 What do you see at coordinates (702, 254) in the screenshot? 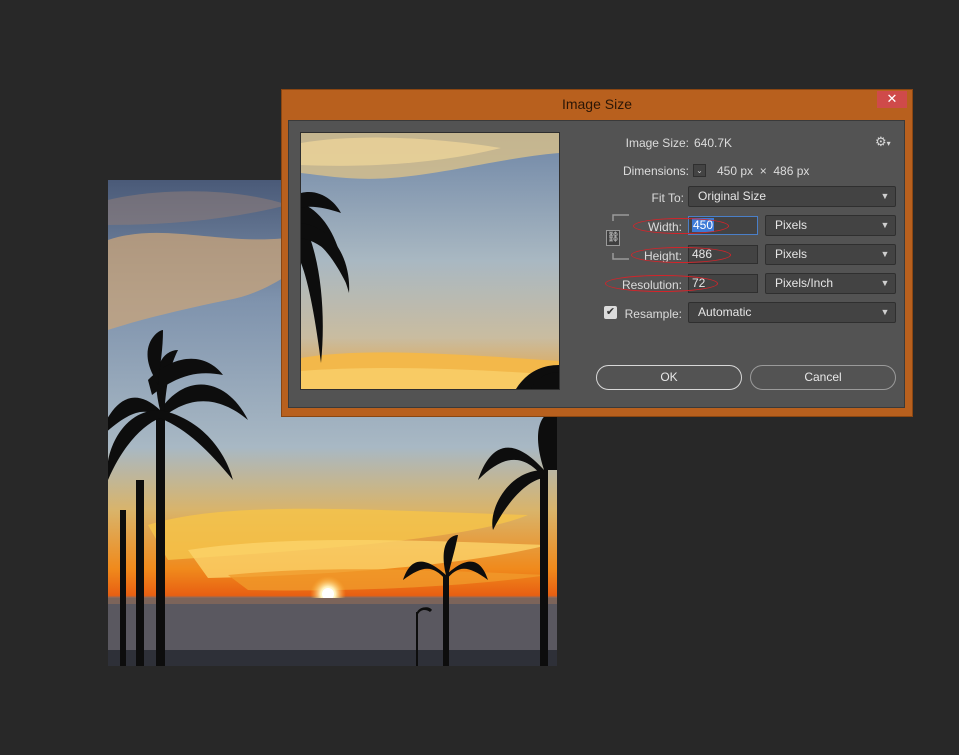
I see `height-value: 486` at bounding box center [702, 254].